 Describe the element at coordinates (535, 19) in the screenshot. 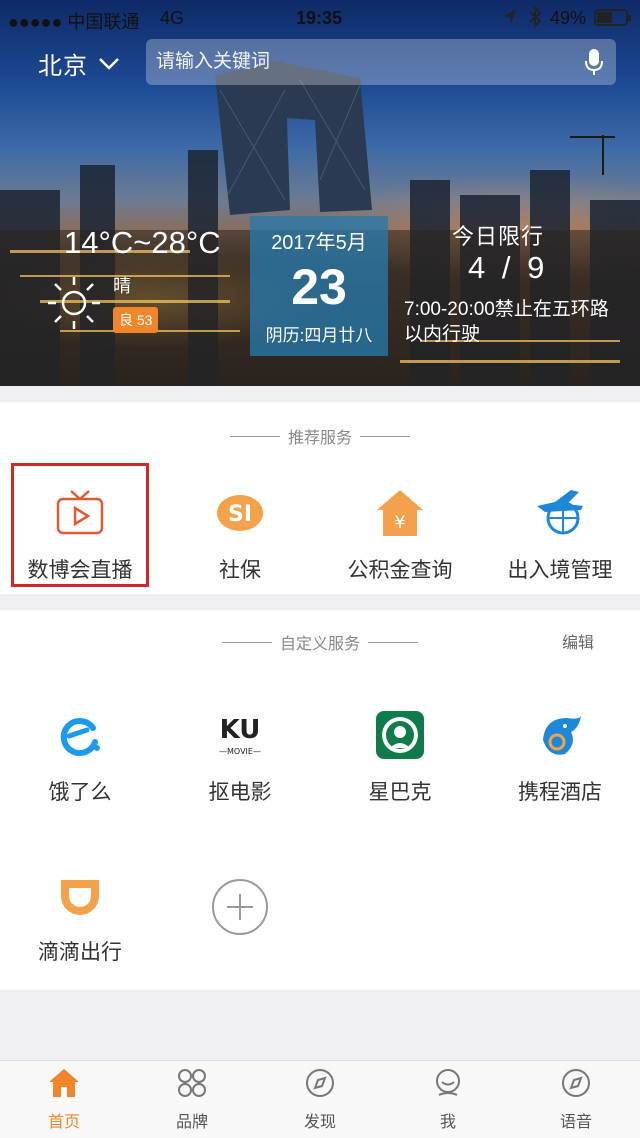

I see `bluetooth-icon` at that location.